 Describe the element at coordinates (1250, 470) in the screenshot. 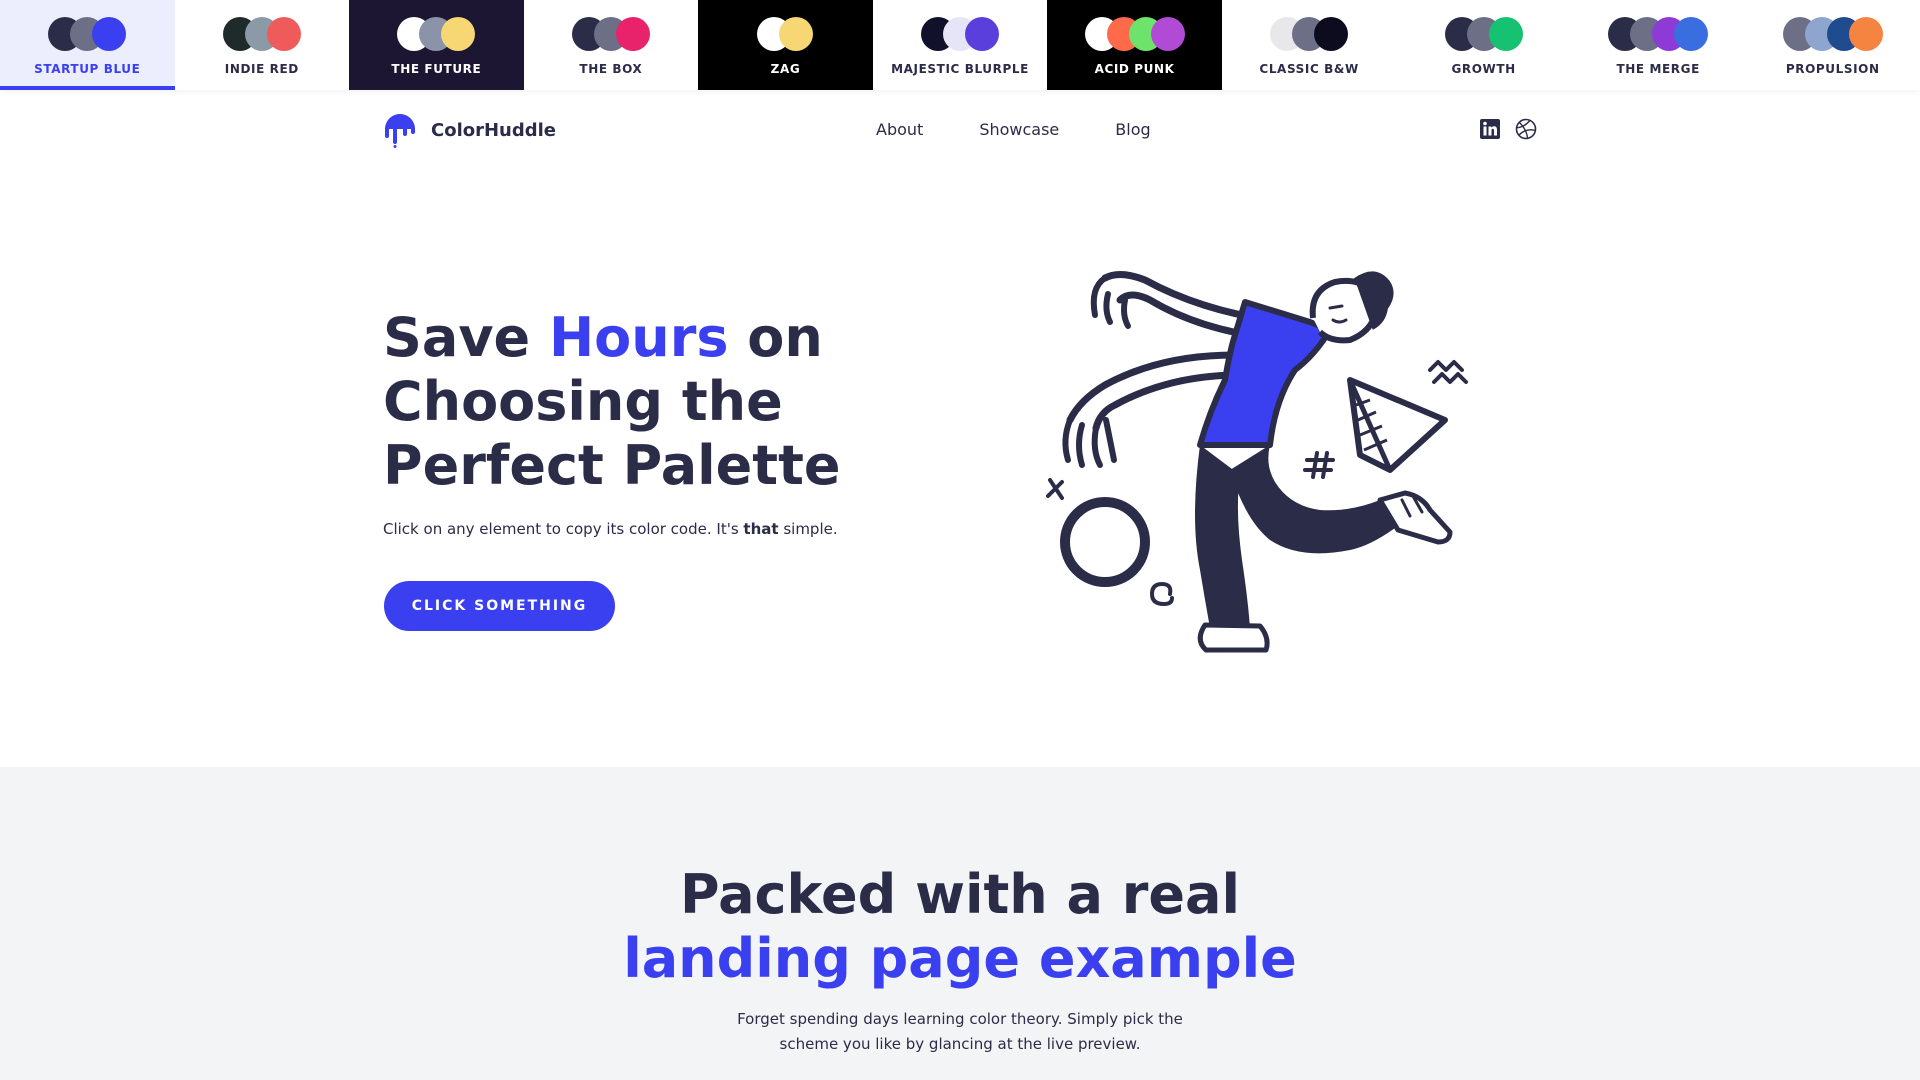

I see `hero-illustration` at that location.